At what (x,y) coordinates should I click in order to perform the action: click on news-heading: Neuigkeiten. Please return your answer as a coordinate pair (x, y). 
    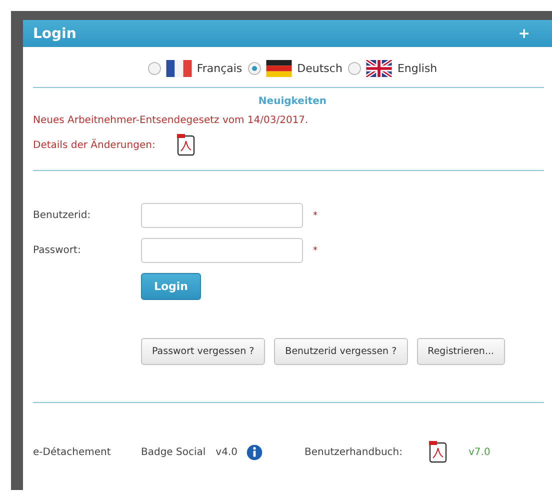
    Looking at the image, I should click on (292, 102).